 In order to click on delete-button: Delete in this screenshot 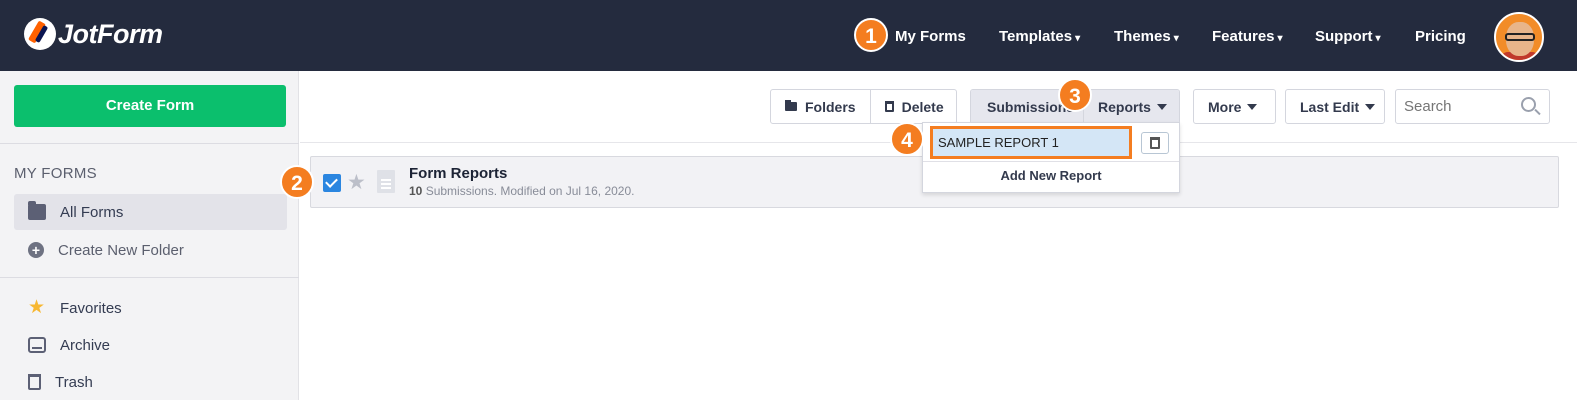, I will do `click(913, 106)`.